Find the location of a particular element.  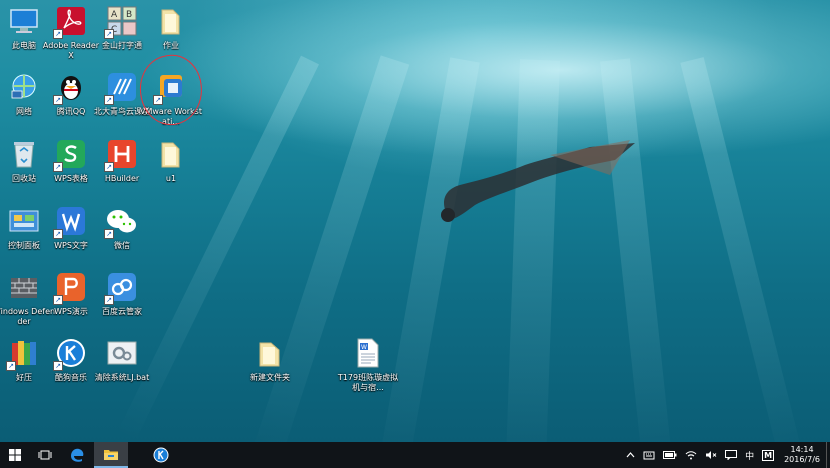

ime-mode-button: M is located at coordinates (768, 455).